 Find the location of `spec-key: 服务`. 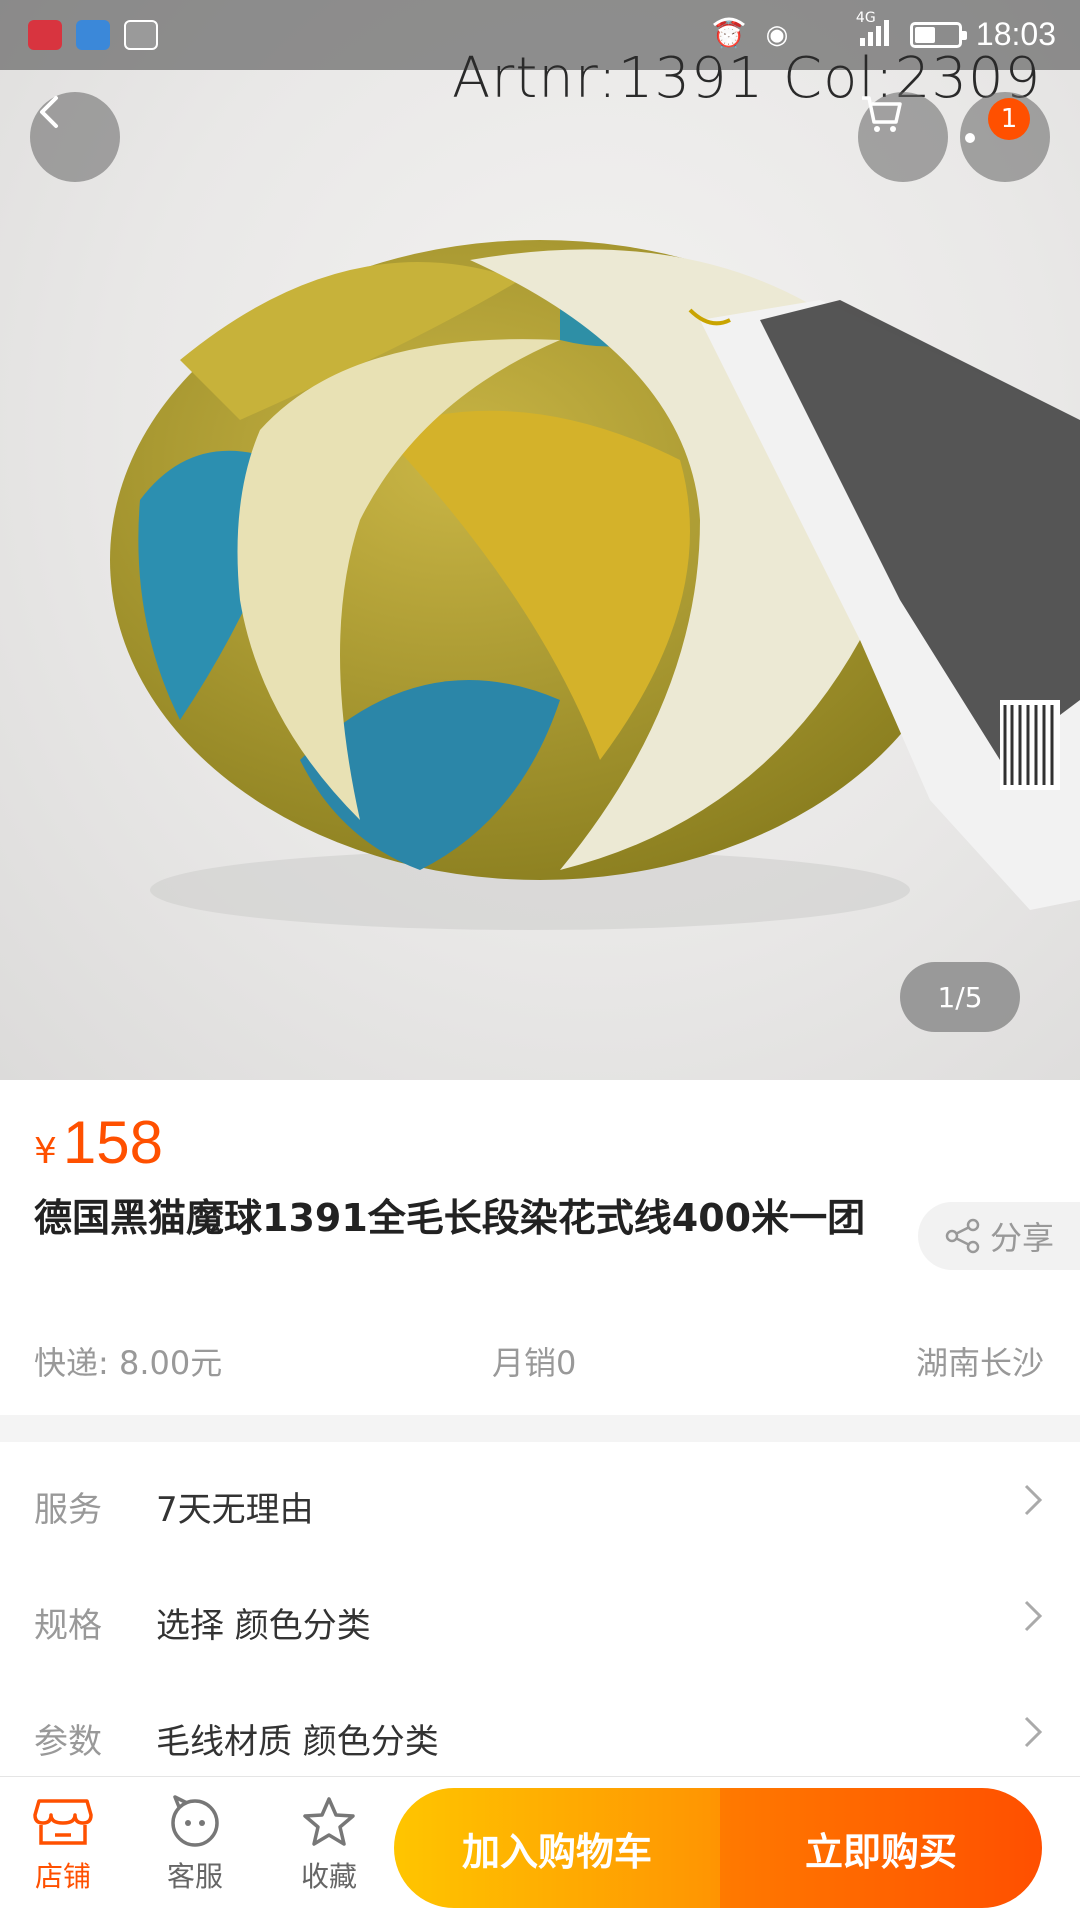

spec-key: 服务 is located at coordinates (68, 1510).